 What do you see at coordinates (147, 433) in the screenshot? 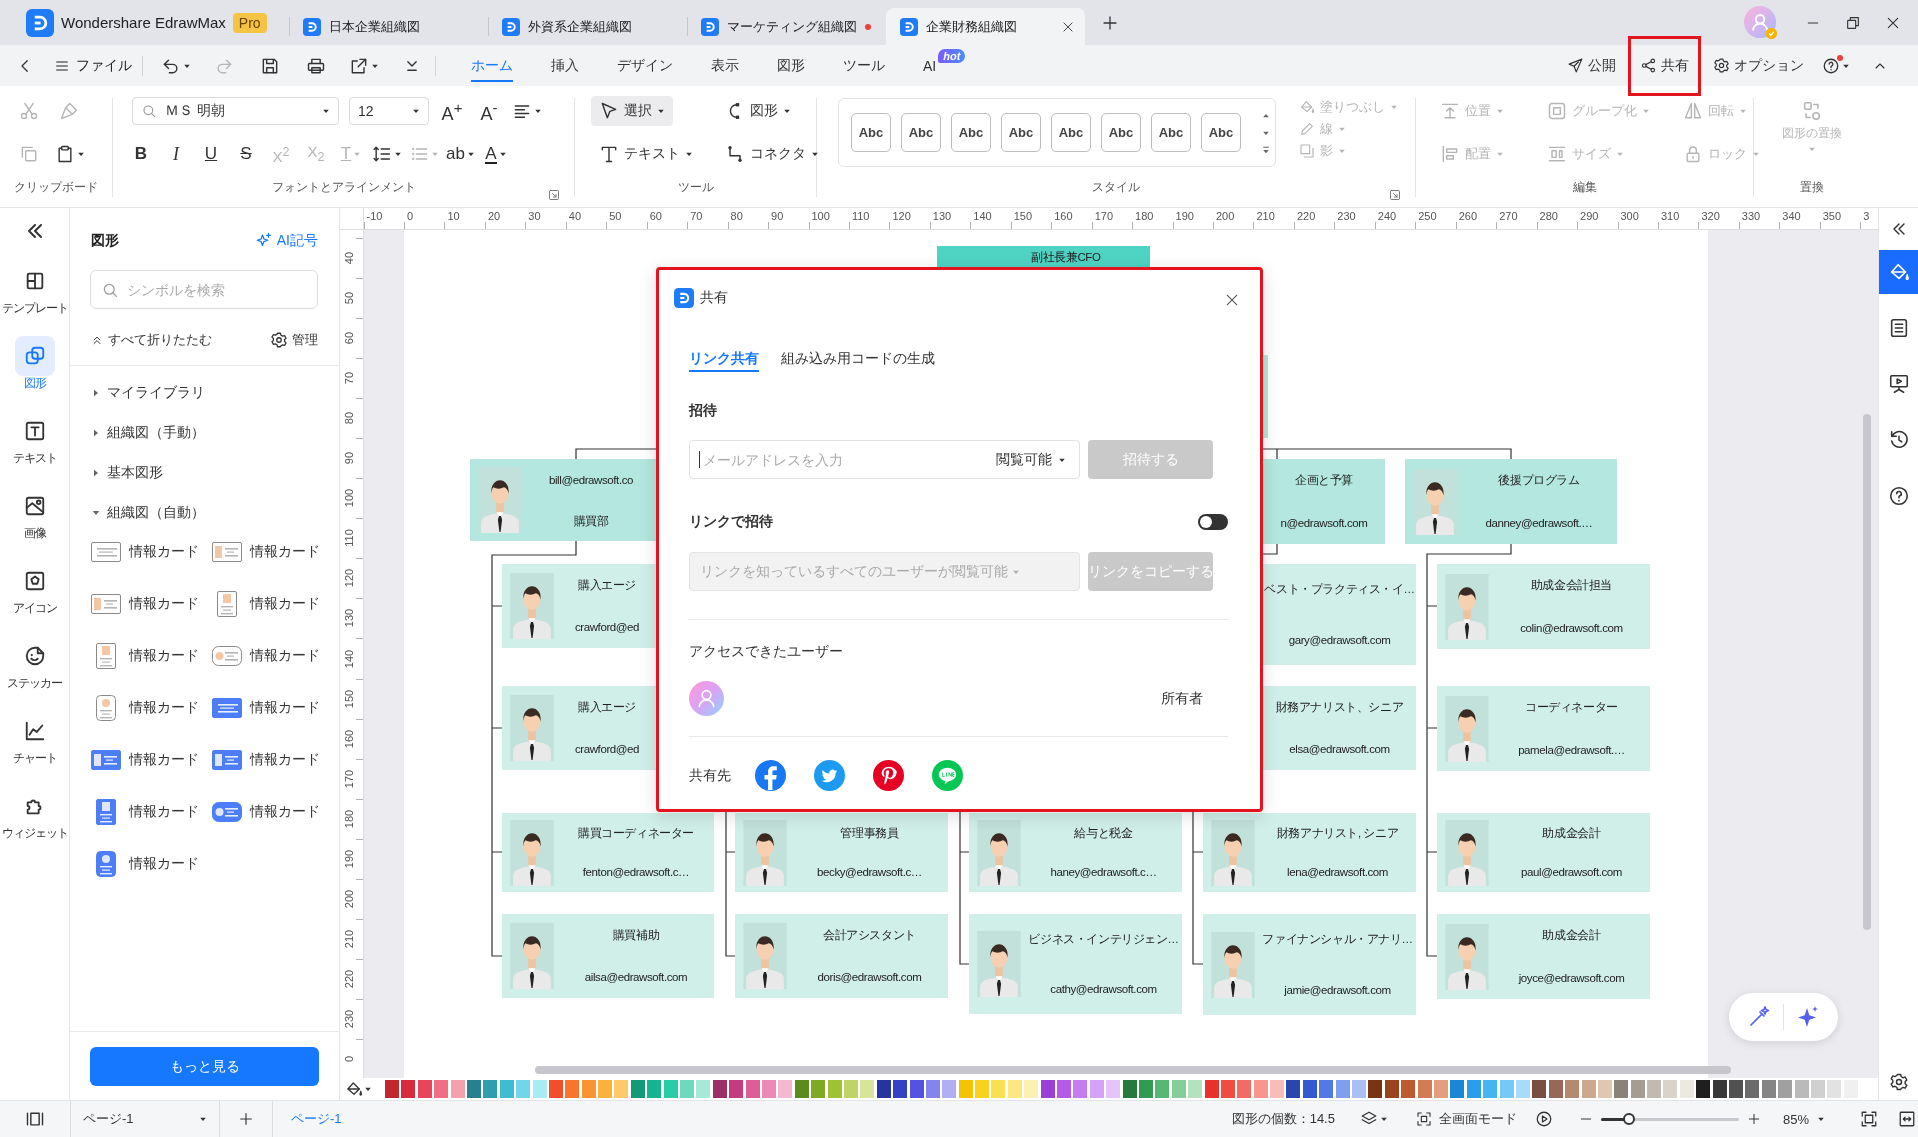
I see `library-item: 組織図（手動）` at bounding box center [147, 433].